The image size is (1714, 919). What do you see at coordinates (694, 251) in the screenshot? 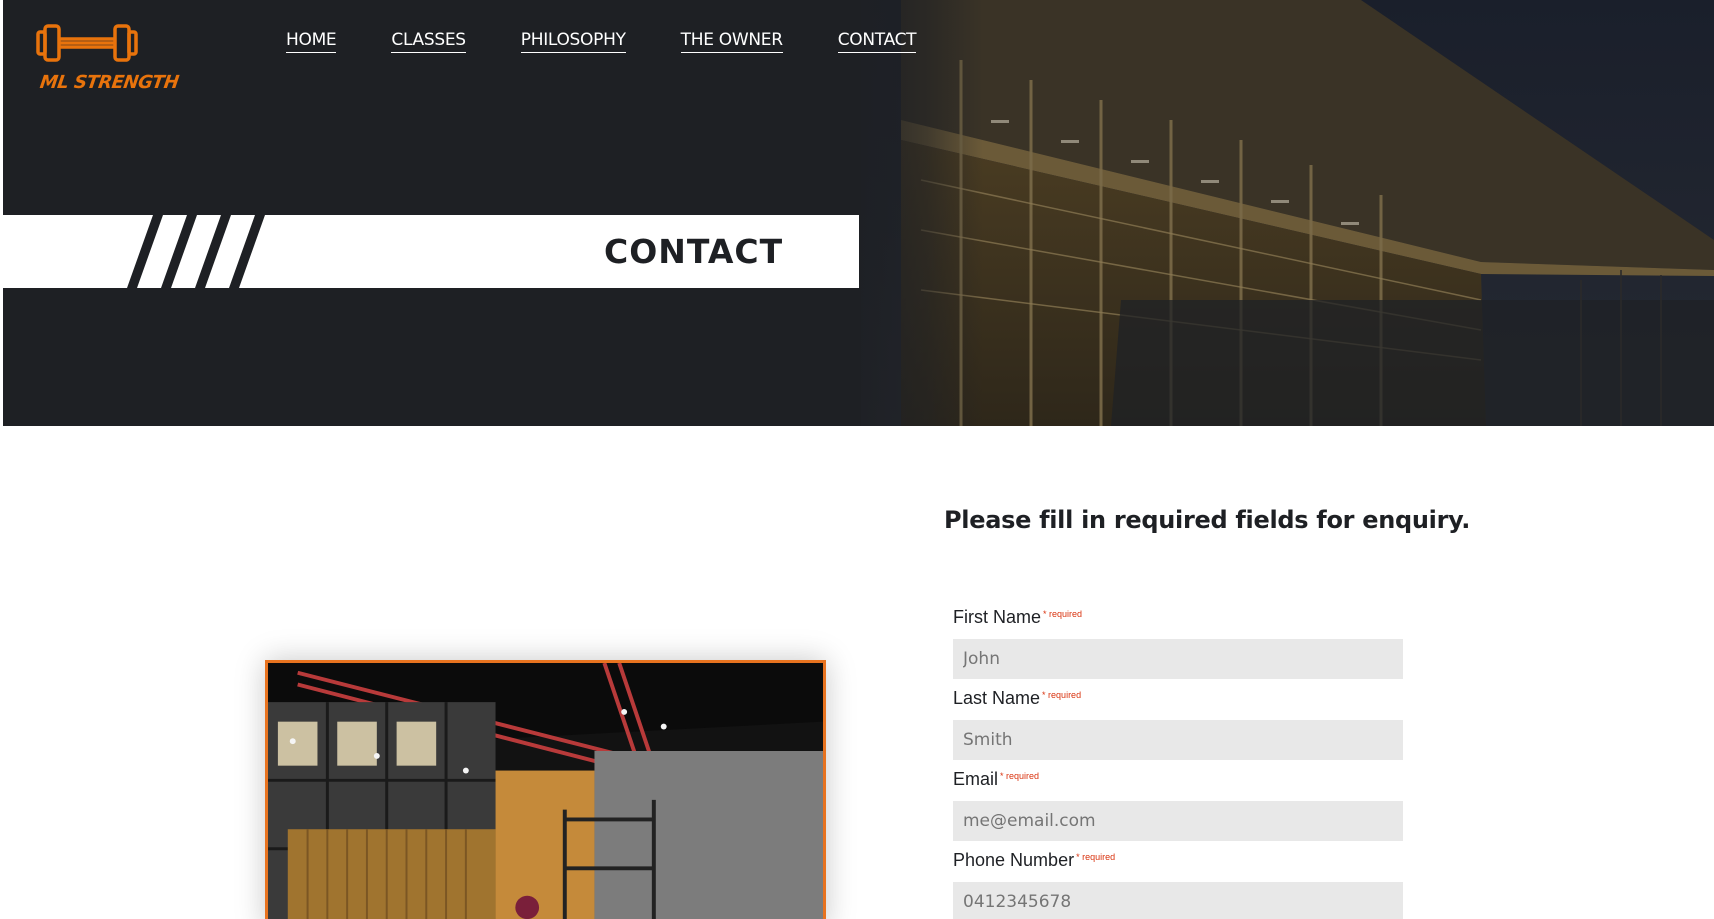
I see `page-title: CONTACT` at bounding box center [694, 251].